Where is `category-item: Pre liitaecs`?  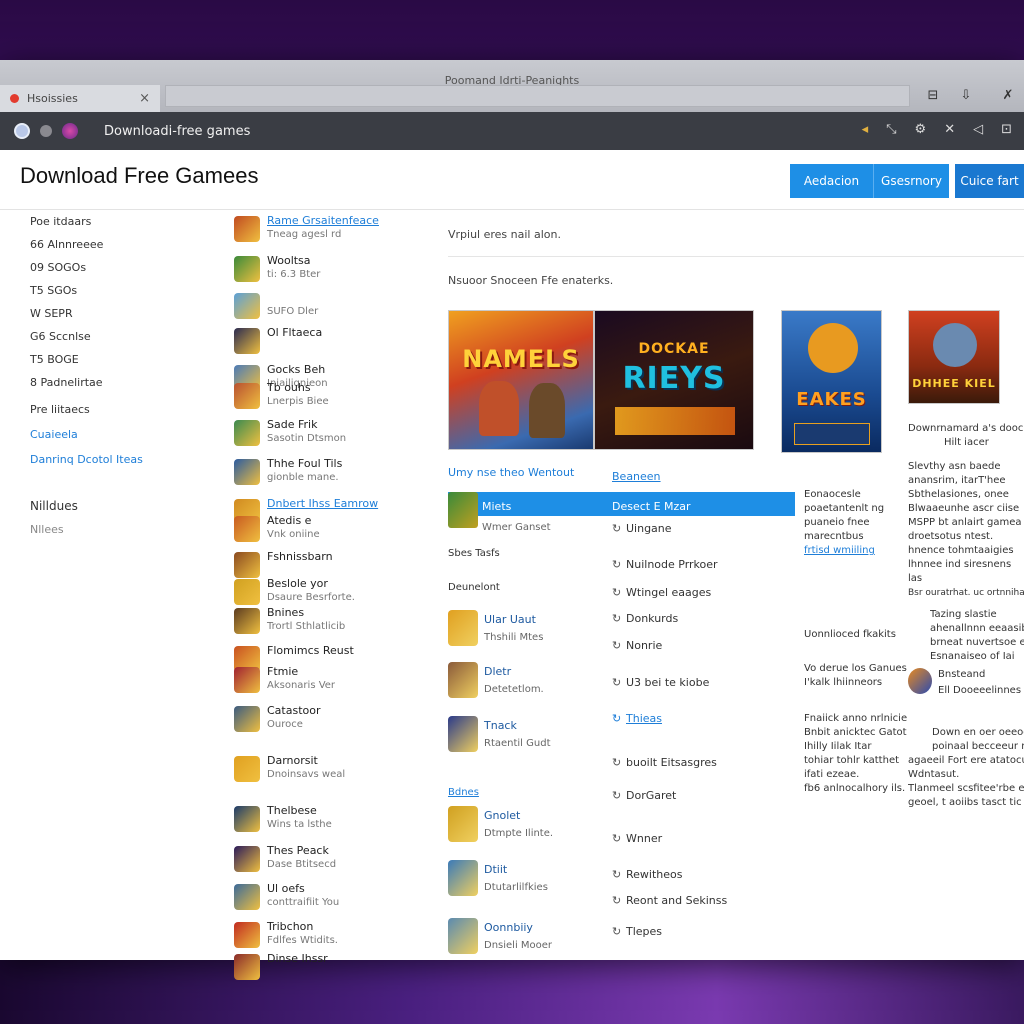
category-item: Pre liitaecs is located at coordinates (120, 409).